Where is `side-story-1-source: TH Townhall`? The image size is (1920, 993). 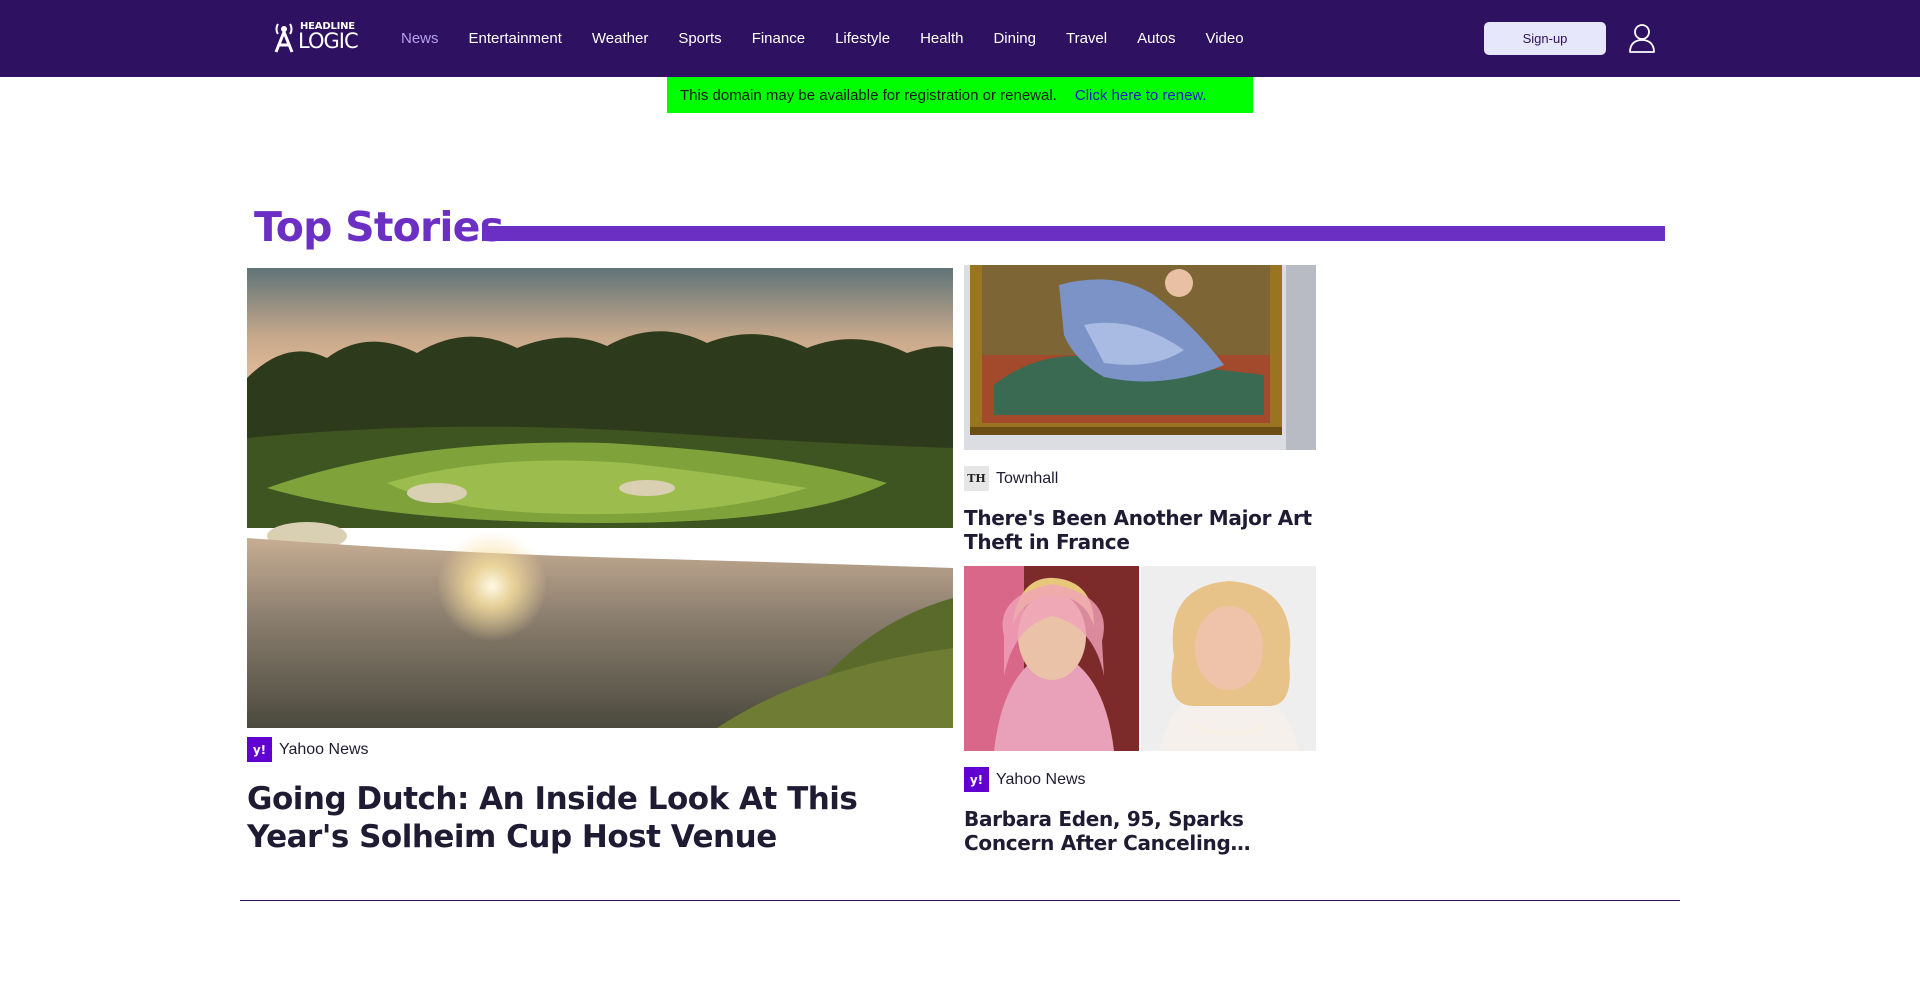
side-story-1-source: TH Townhall is located at coordinates (1011, 478).